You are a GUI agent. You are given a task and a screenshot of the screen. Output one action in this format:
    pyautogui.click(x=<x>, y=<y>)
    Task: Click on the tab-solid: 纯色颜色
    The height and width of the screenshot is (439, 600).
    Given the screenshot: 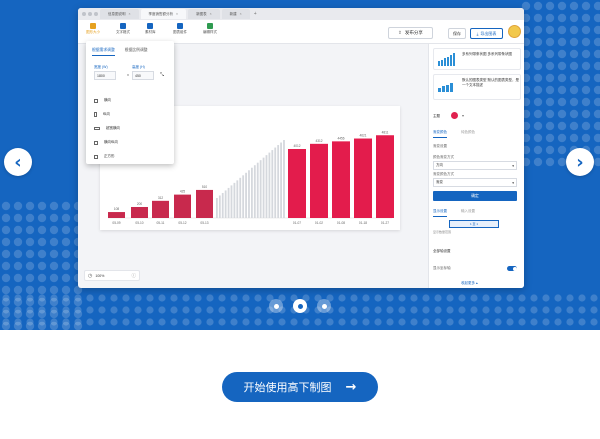 What is the action you would take?
    pyautogui.click(x=468, y=134)
    